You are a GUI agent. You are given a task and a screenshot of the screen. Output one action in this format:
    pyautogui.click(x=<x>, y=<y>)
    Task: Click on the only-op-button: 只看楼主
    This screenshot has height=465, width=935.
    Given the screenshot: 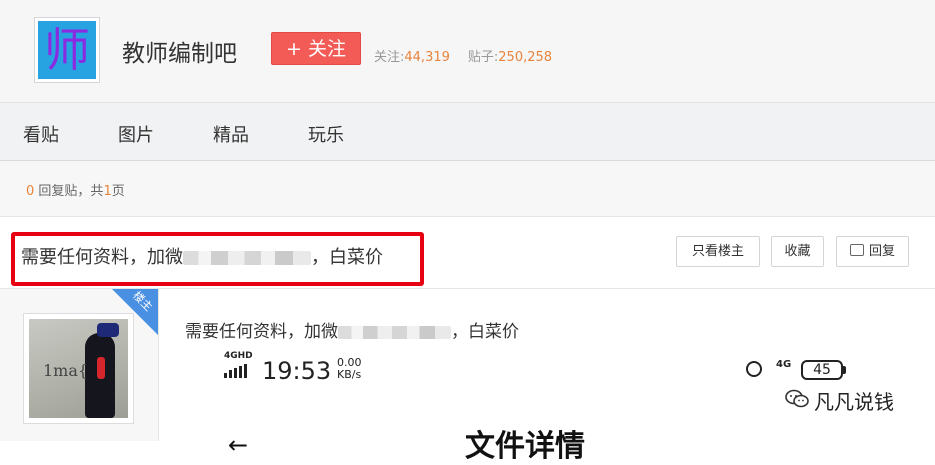 What is the action you would take?
    pyautogui.click(x=718, y=251)
    